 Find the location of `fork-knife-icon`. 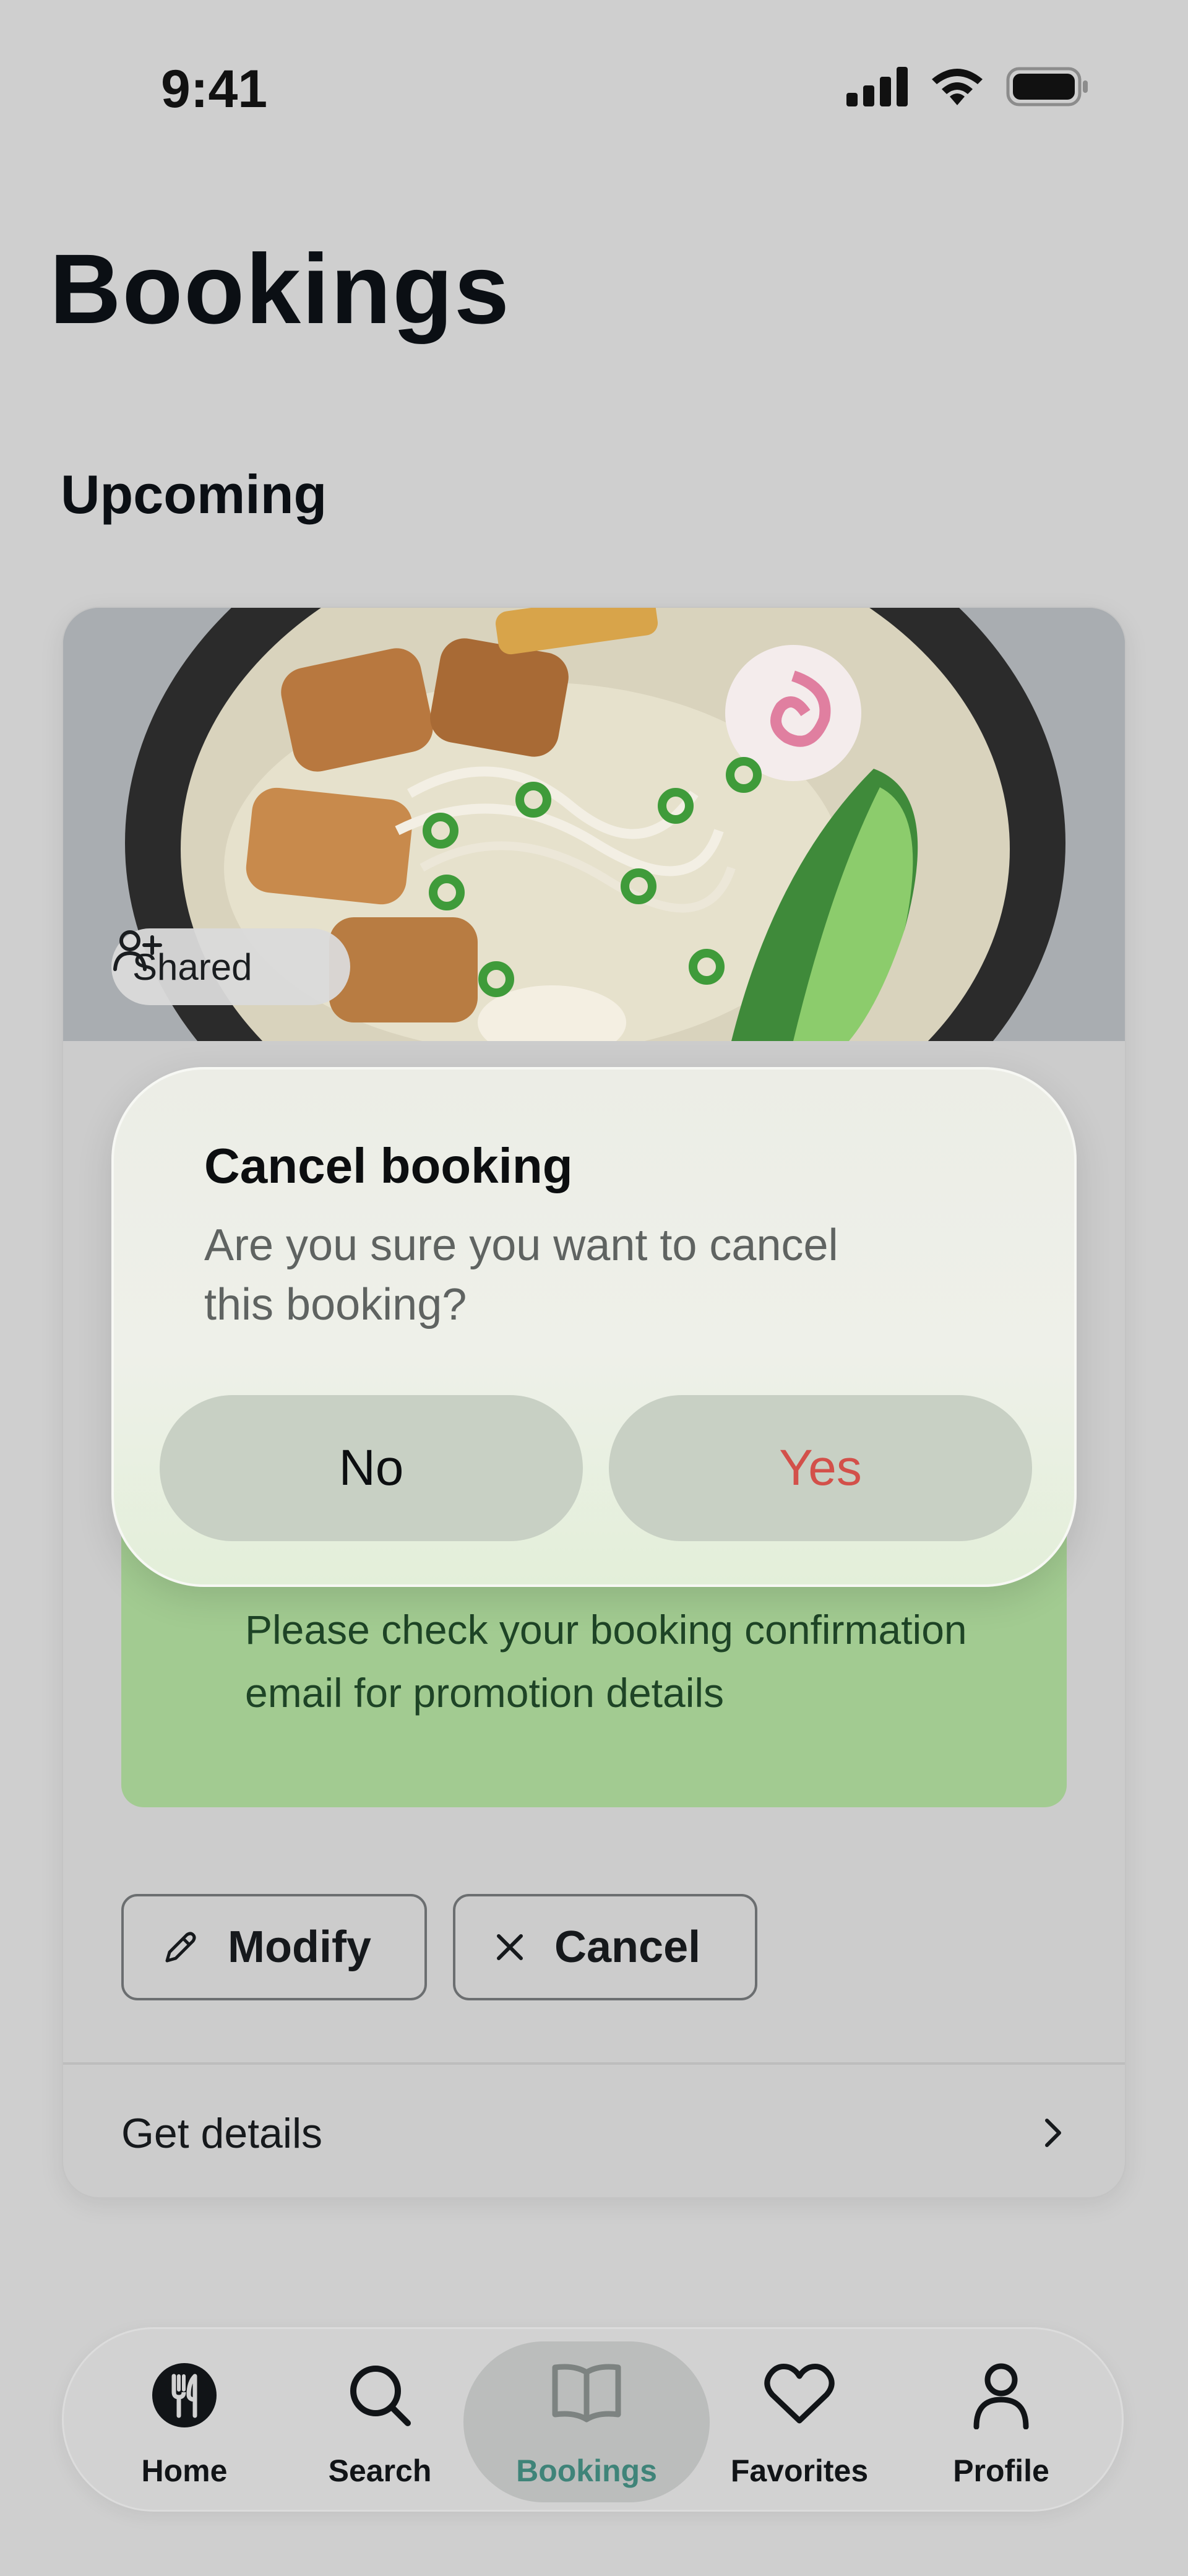

fork-knife-icon is located at coordinates (184, 2395).